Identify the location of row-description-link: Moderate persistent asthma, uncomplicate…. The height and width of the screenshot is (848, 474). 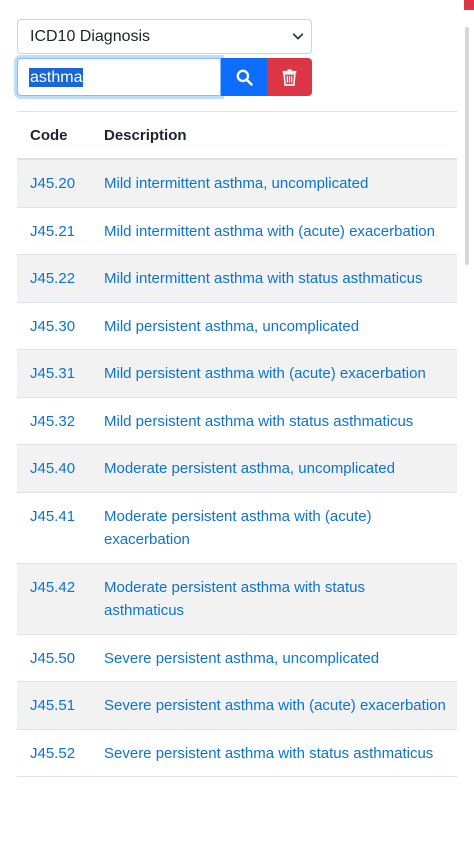
(280, 468).